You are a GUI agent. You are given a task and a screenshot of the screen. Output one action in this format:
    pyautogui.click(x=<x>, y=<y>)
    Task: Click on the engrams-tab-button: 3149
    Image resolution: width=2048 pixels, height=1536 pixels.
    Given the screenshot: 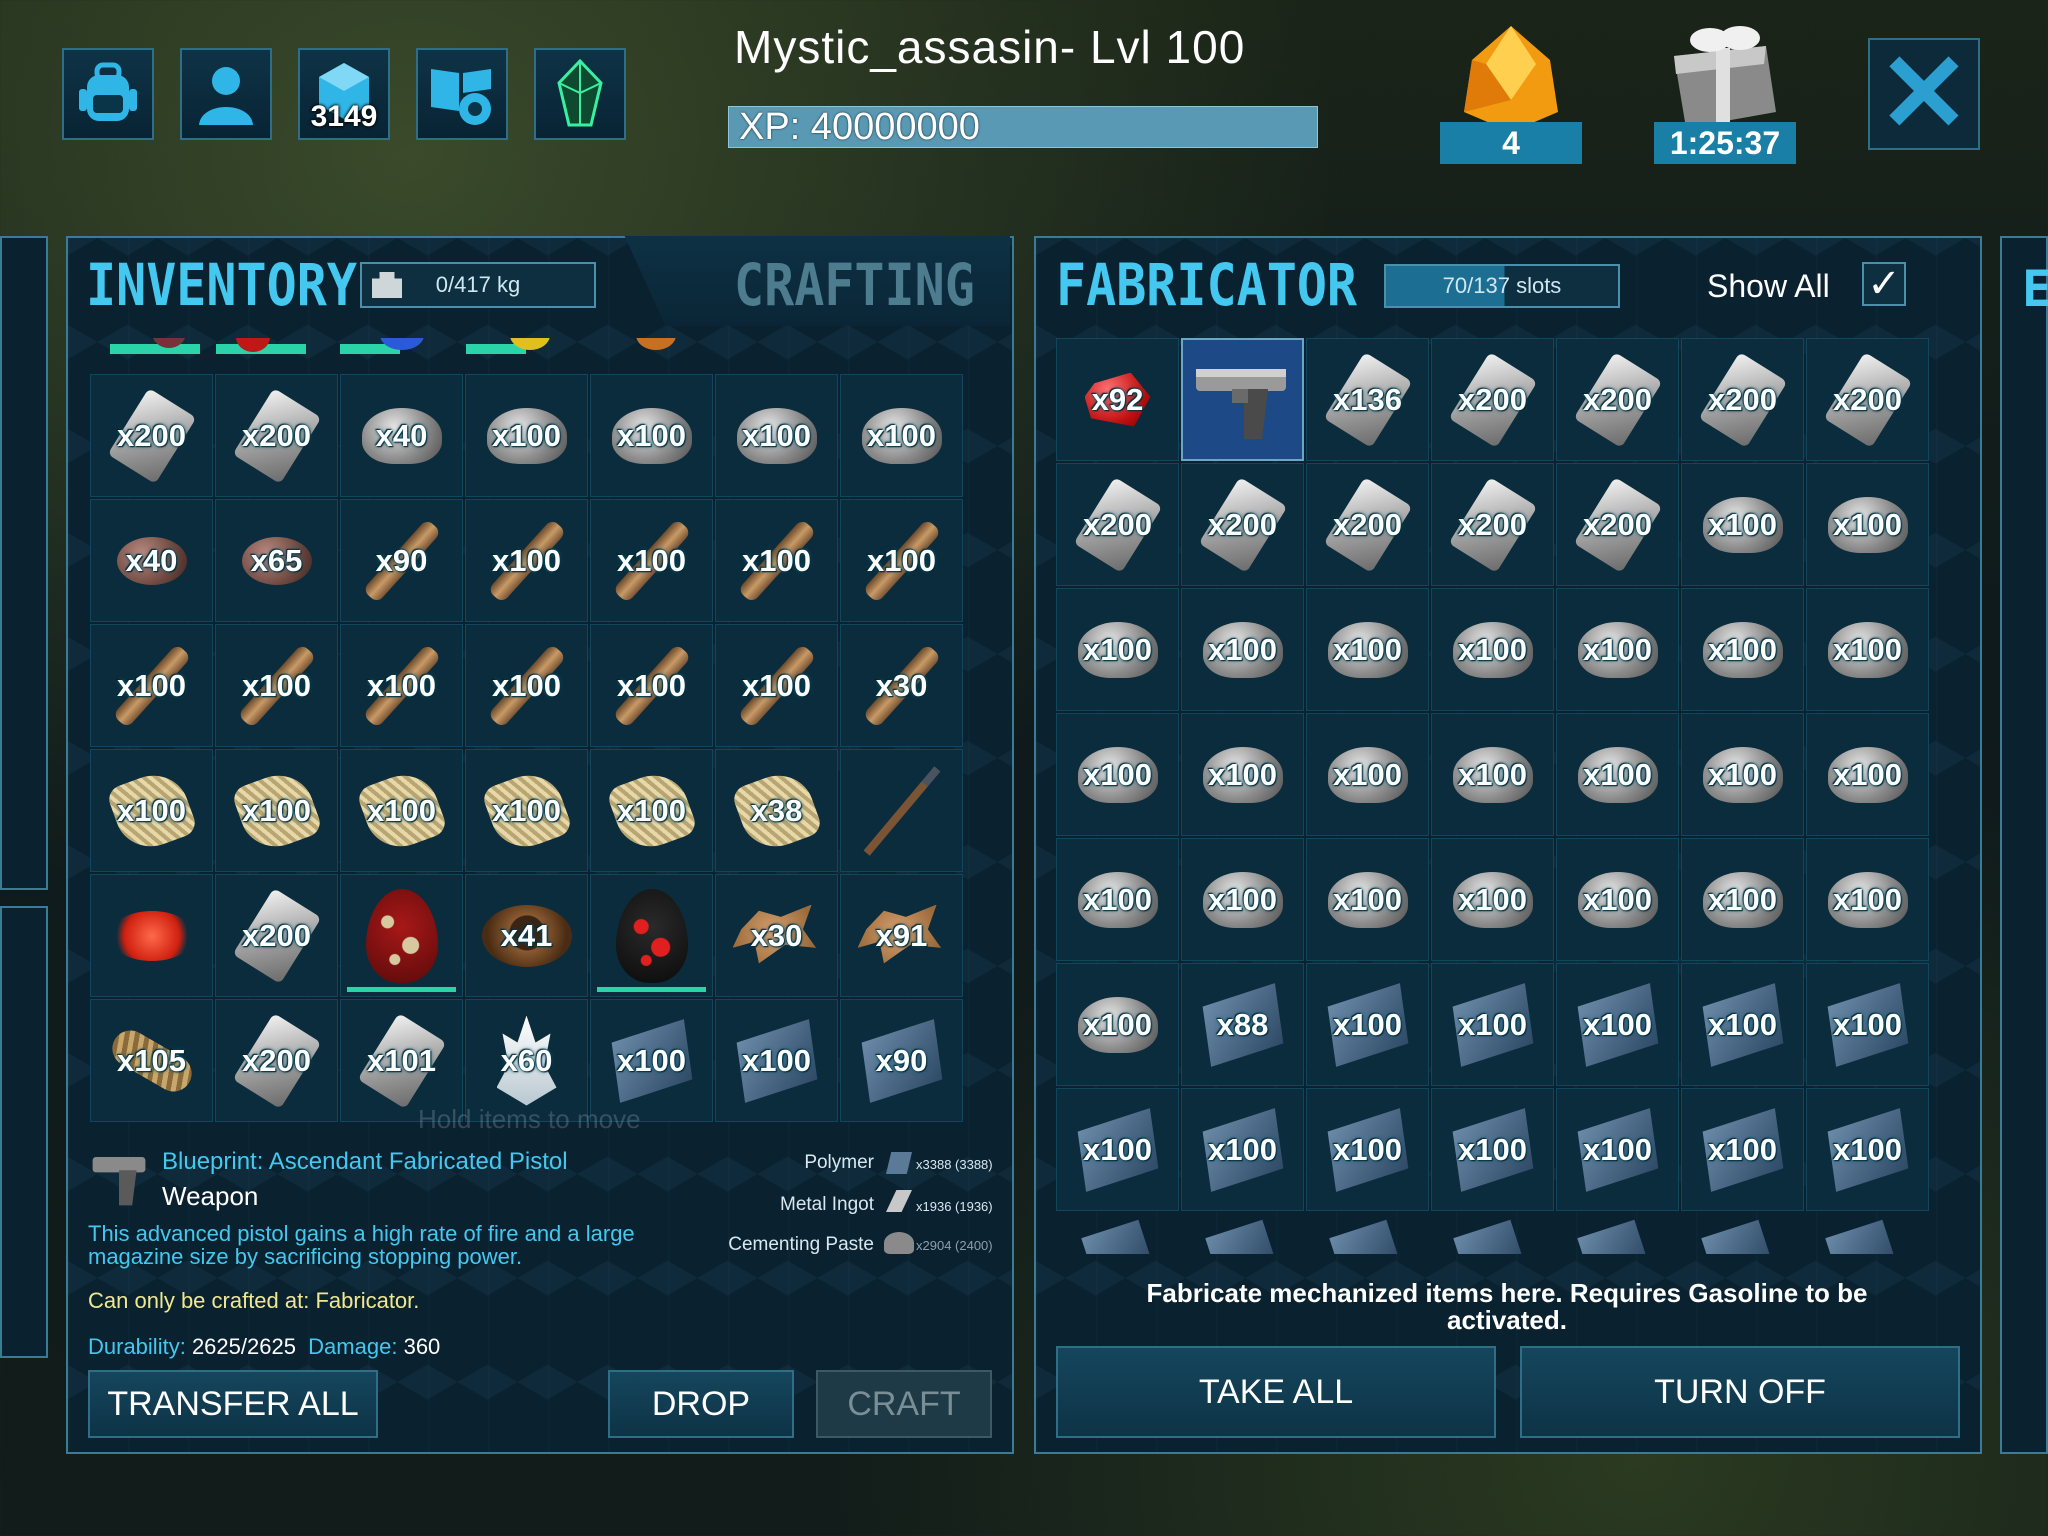 What is the action you would take?
    pyautogui.click(x=344, y=94)
    